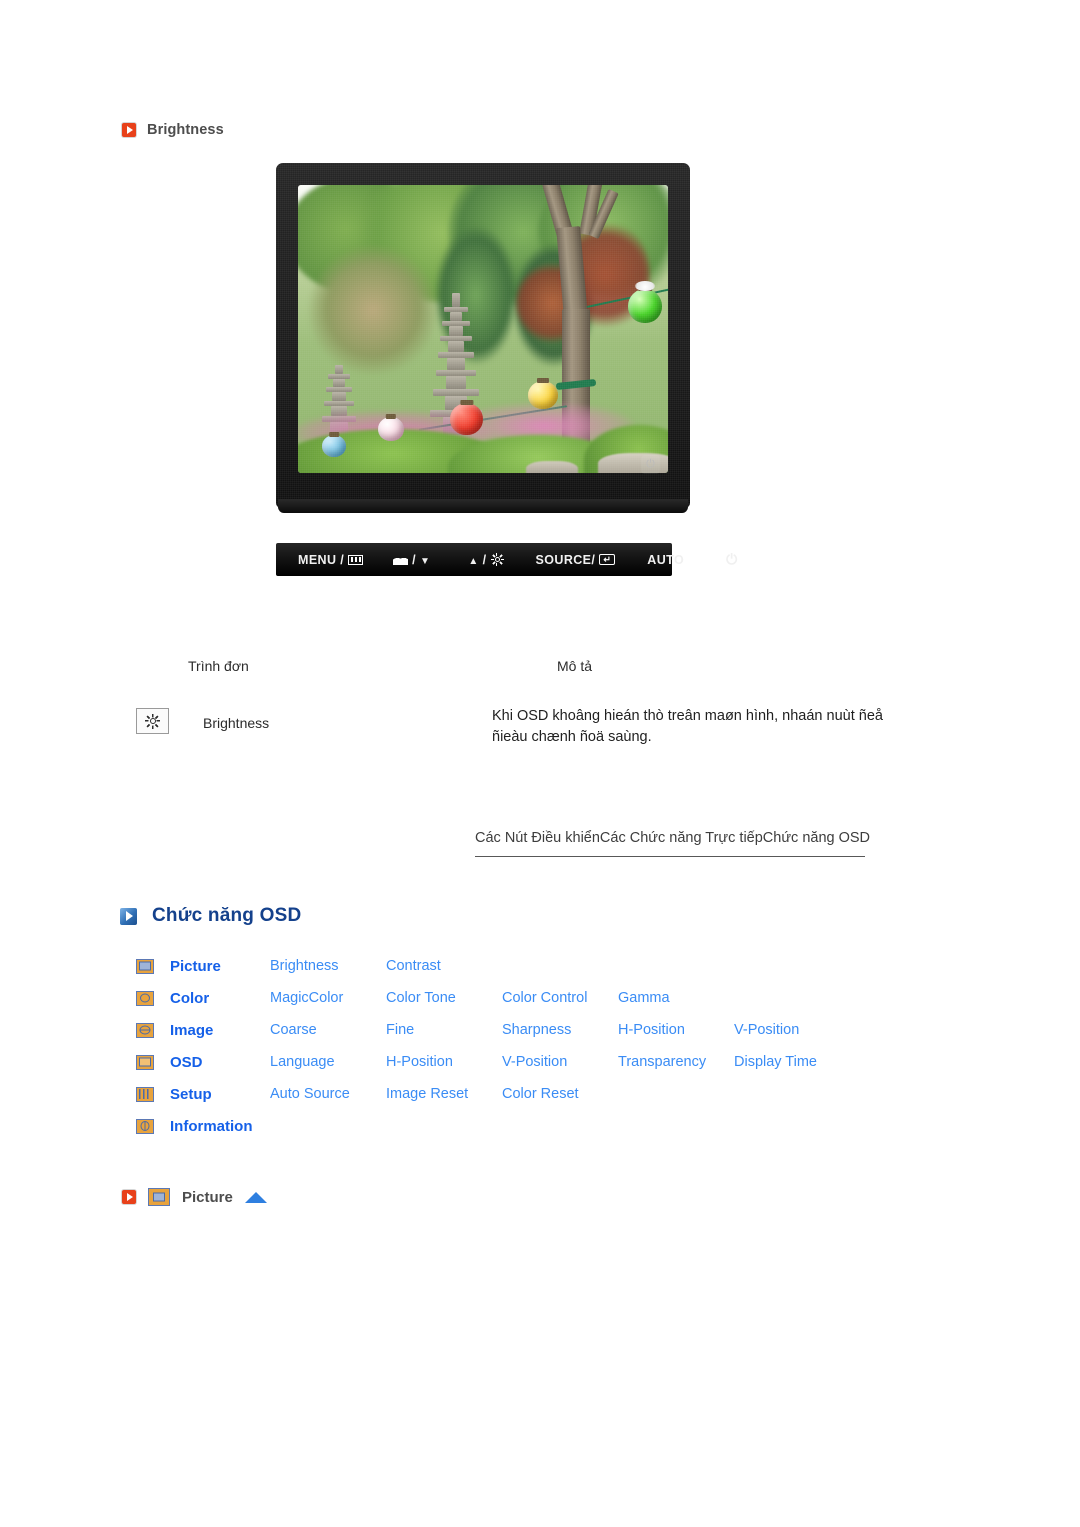 Image resolution: width=1080 pixels, height=1527 pixels. What do you see at coordinates (328, 998) in the screenshot?
I see `osd-item-magiccolor: MagicColor` at bounding box center [328, 998].